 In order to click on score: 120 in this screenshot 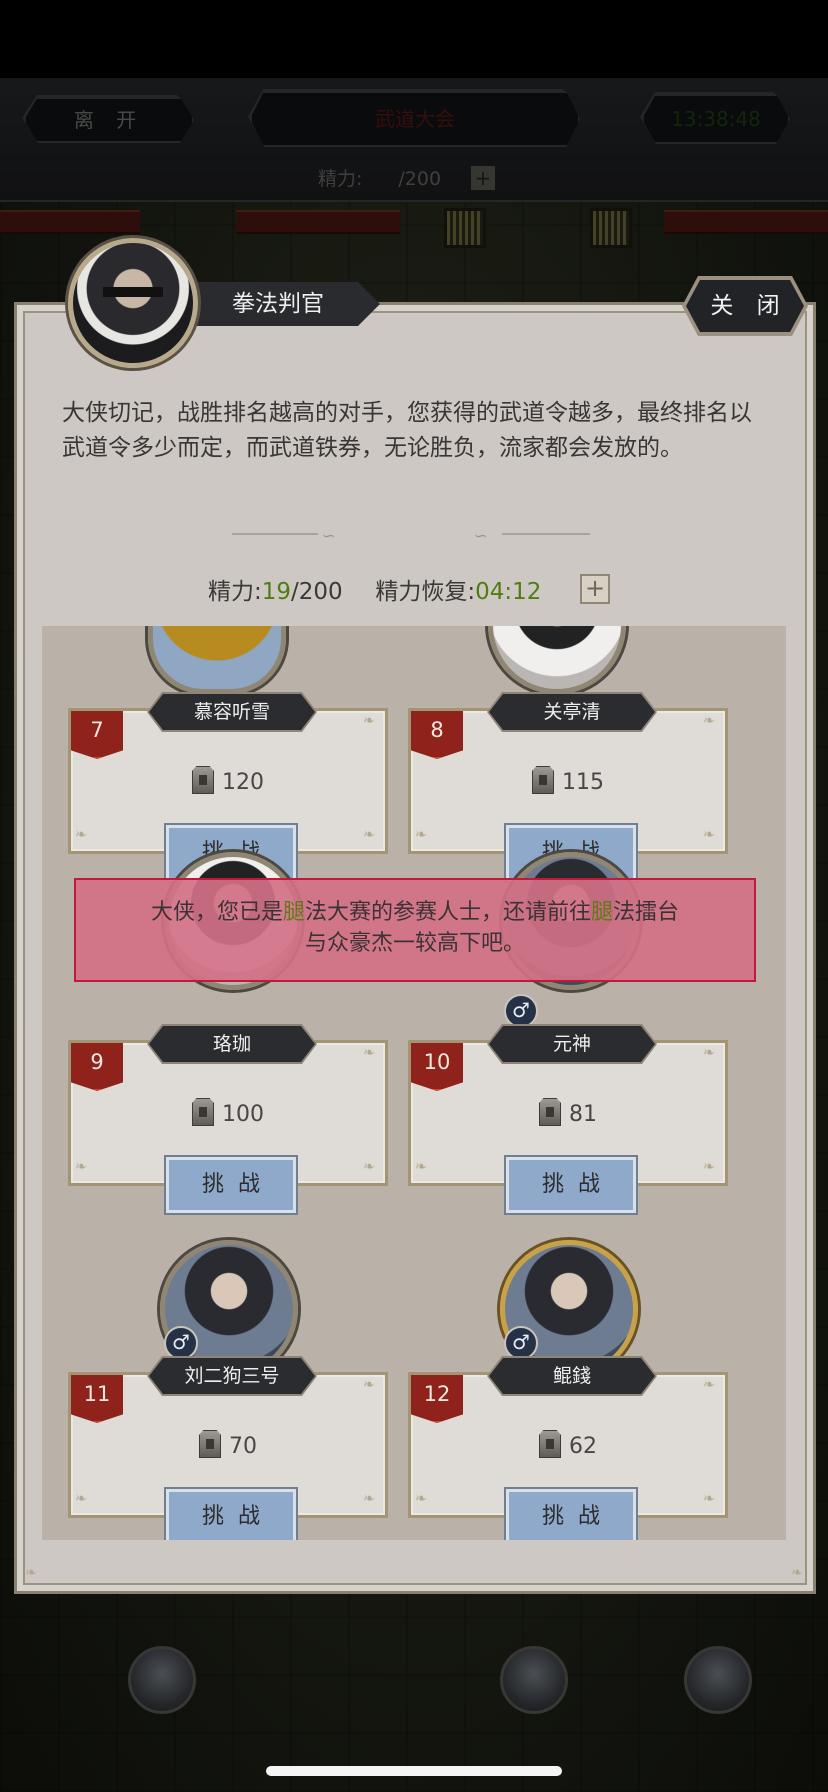, I will do `click(228, 780)`.